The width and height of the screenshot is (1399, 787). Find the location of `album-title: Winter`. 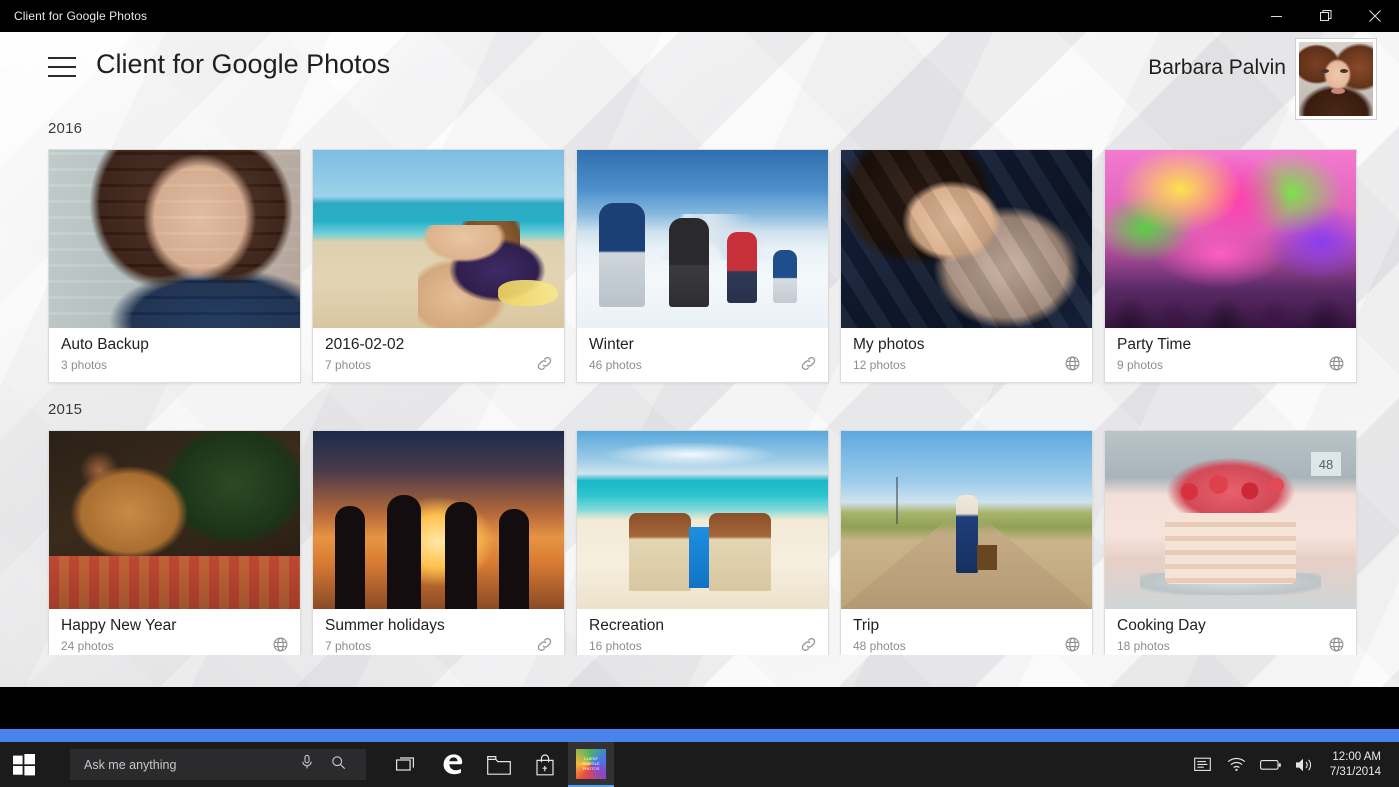

album-title: Winter is located at coordinates (611, 344).